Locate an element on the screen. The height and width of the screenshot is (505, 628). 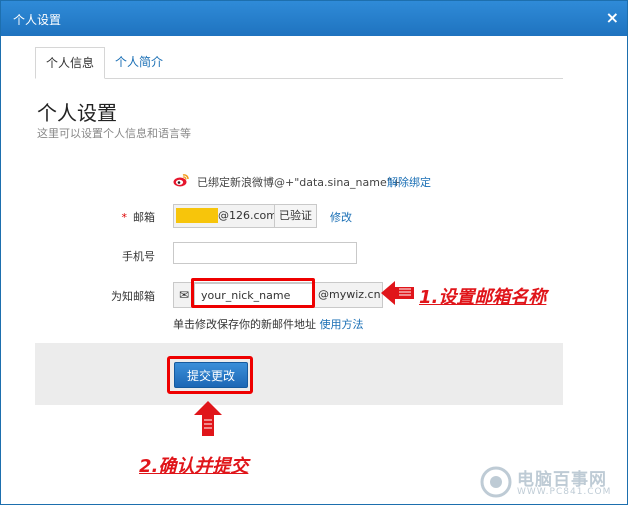
envelope-icon: ✉ is located at coordinates (184, 295).